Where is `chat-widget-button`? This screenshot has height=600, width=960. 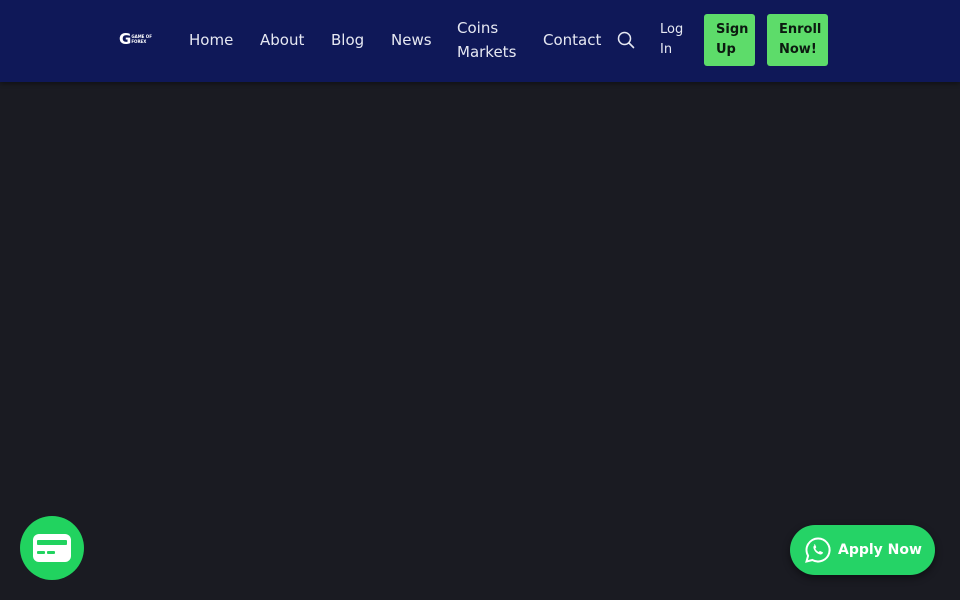 chat-widget-button is located at coordinates (52, 548).